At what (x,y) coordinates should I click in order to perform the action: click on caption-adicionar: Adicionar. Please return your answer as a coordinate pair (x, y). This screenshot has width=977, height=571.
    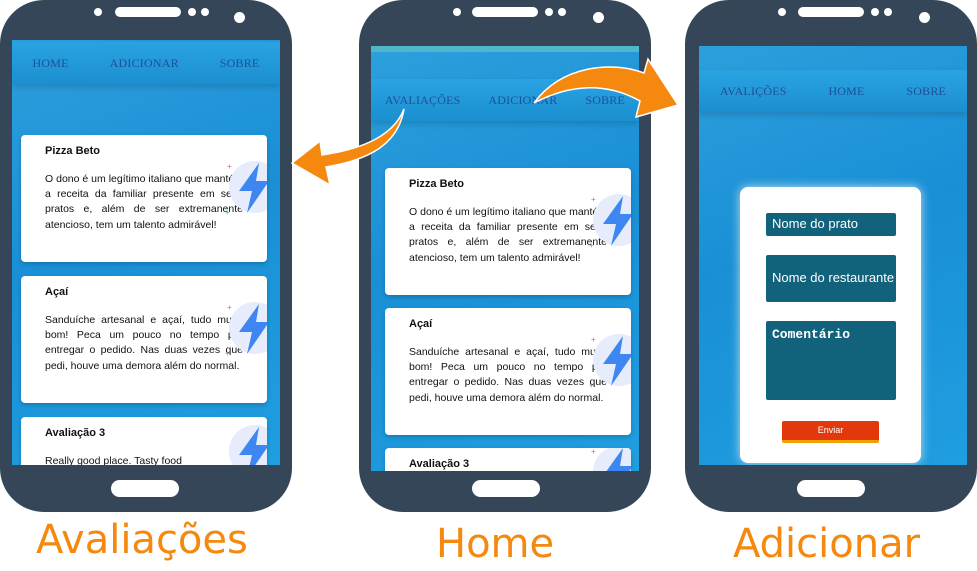
    Looking at the image, I should click on (827, 544).